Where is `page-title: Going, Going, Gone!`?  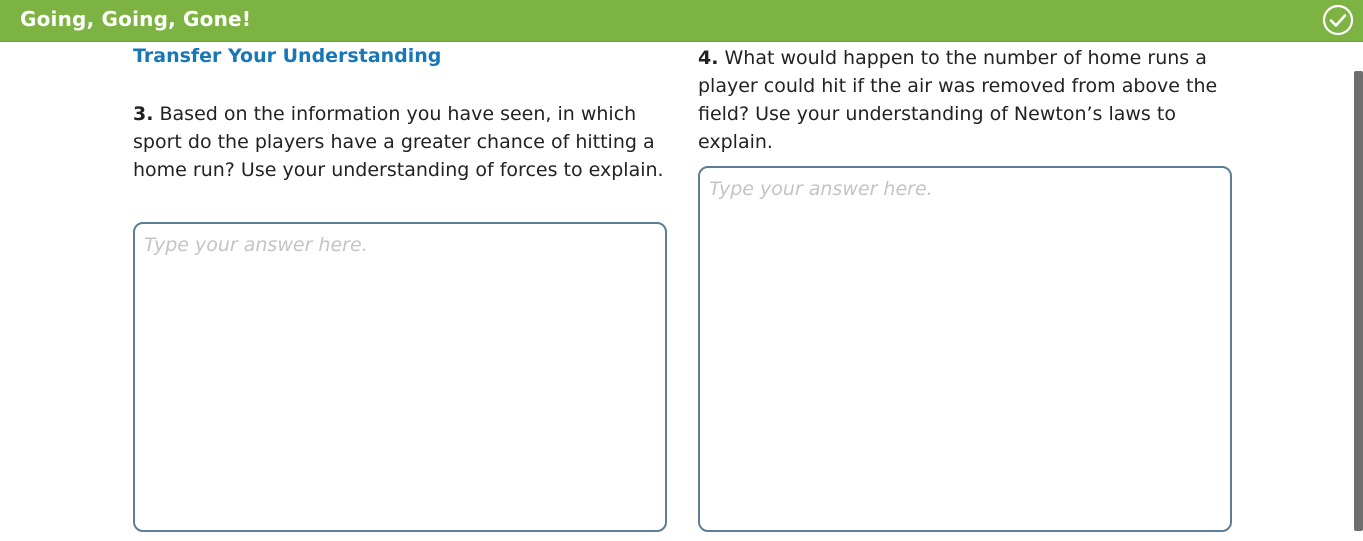 page-title: Going, Going, Gone! is located at coordinates (136, 19).